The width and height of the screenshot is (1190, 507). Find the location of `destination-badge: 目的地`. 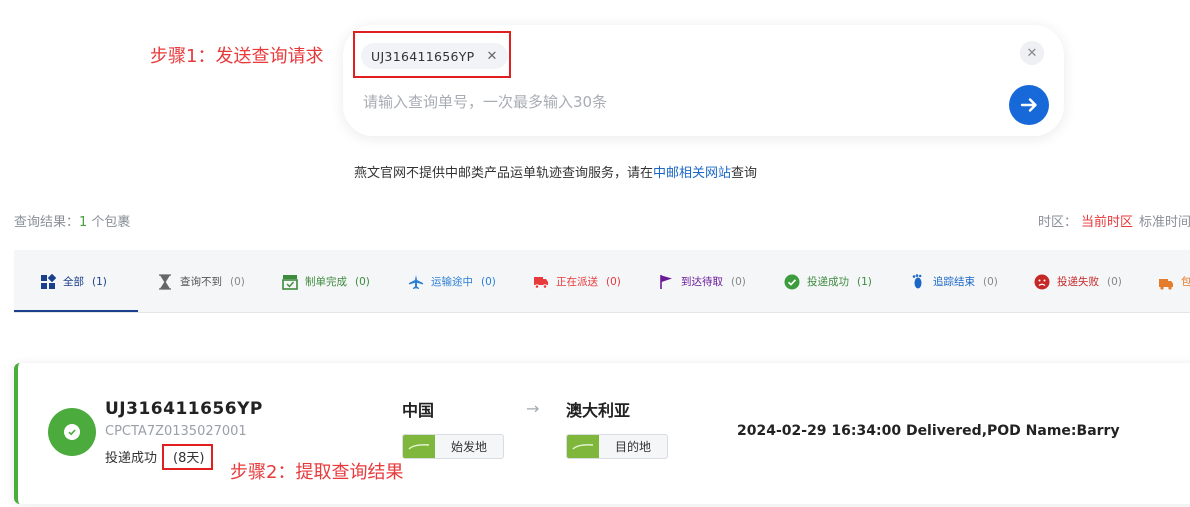

destination-badge: 目的地 is located at coordinates (617, 446).